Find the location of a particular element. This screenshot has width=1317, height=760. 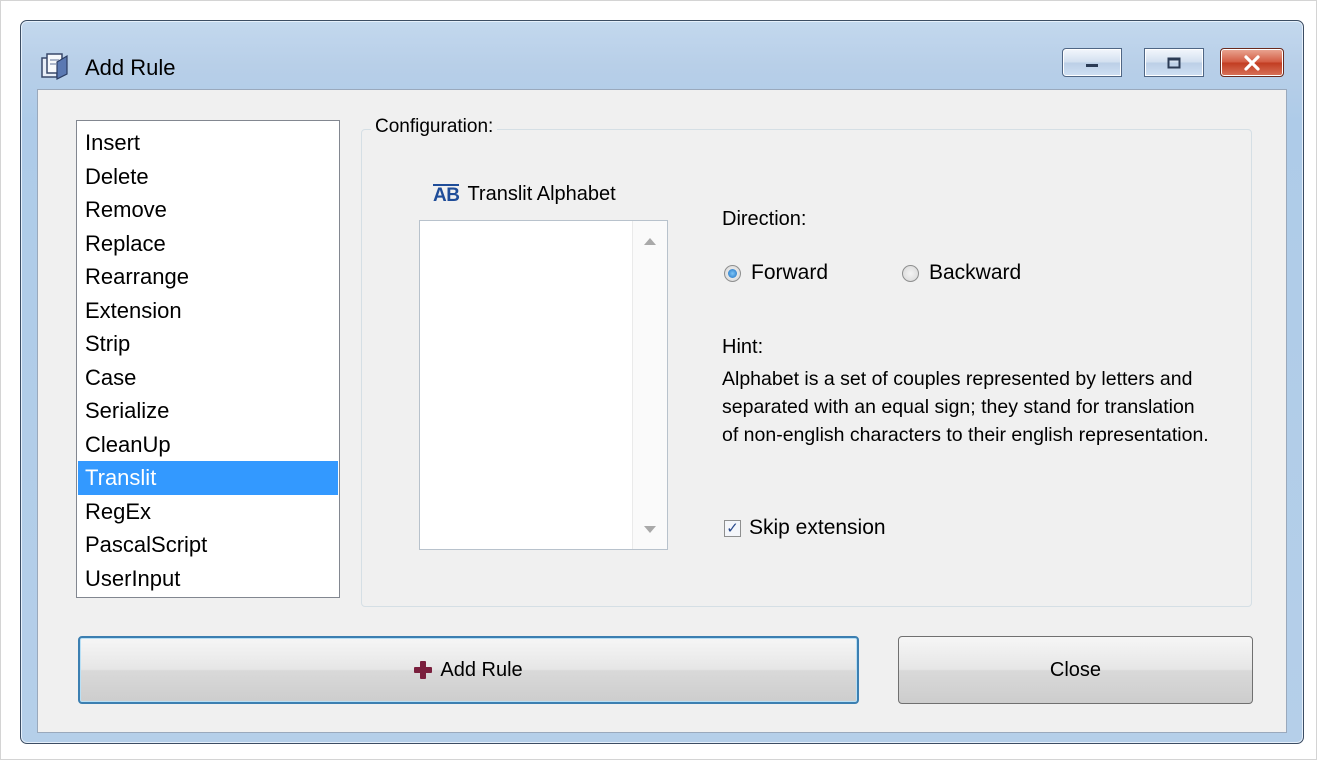

close-button: Close is located at coordinates (1075, 670).